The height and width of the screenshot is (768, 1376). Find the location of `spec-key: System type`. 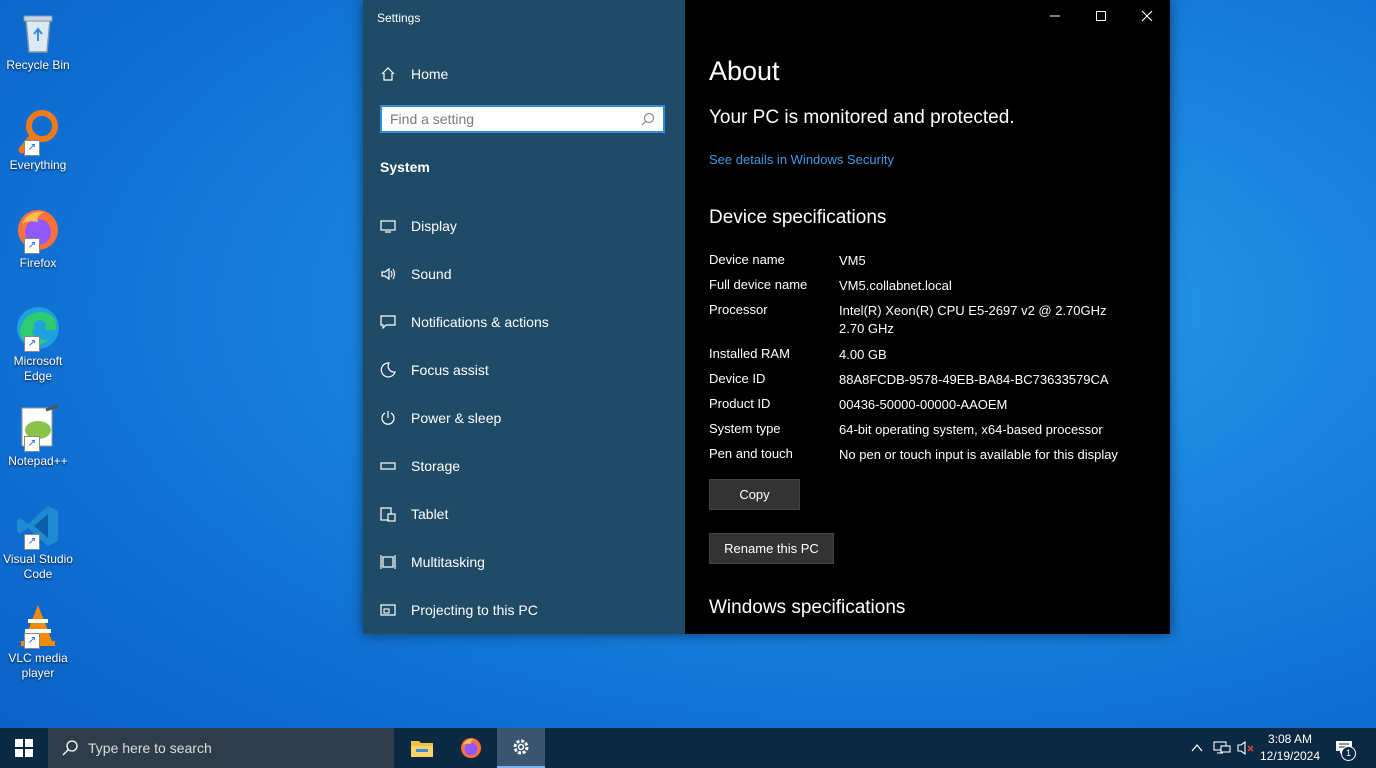

spec-key: System type is located at coordinates (745, 428).